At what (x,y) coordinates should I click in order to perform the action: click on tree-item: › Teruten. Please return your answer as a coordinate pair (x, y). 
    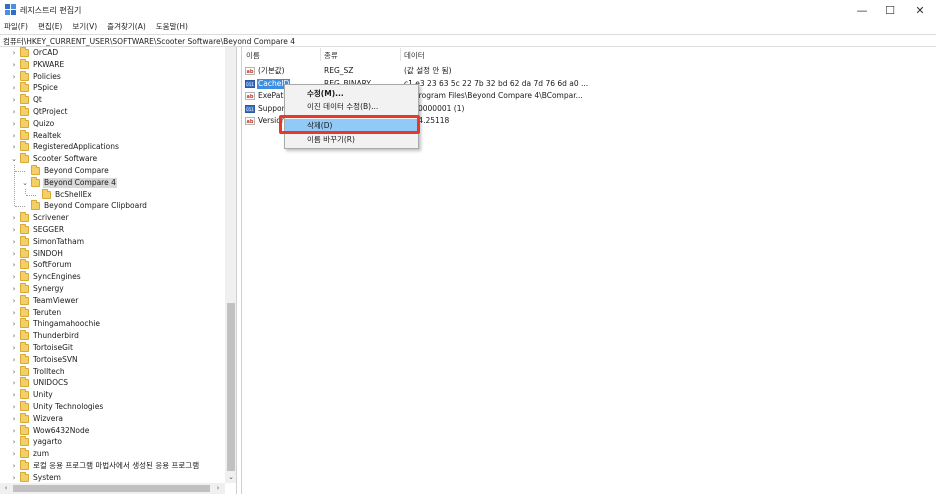
    Looking at the image, I should click on (112, 312).